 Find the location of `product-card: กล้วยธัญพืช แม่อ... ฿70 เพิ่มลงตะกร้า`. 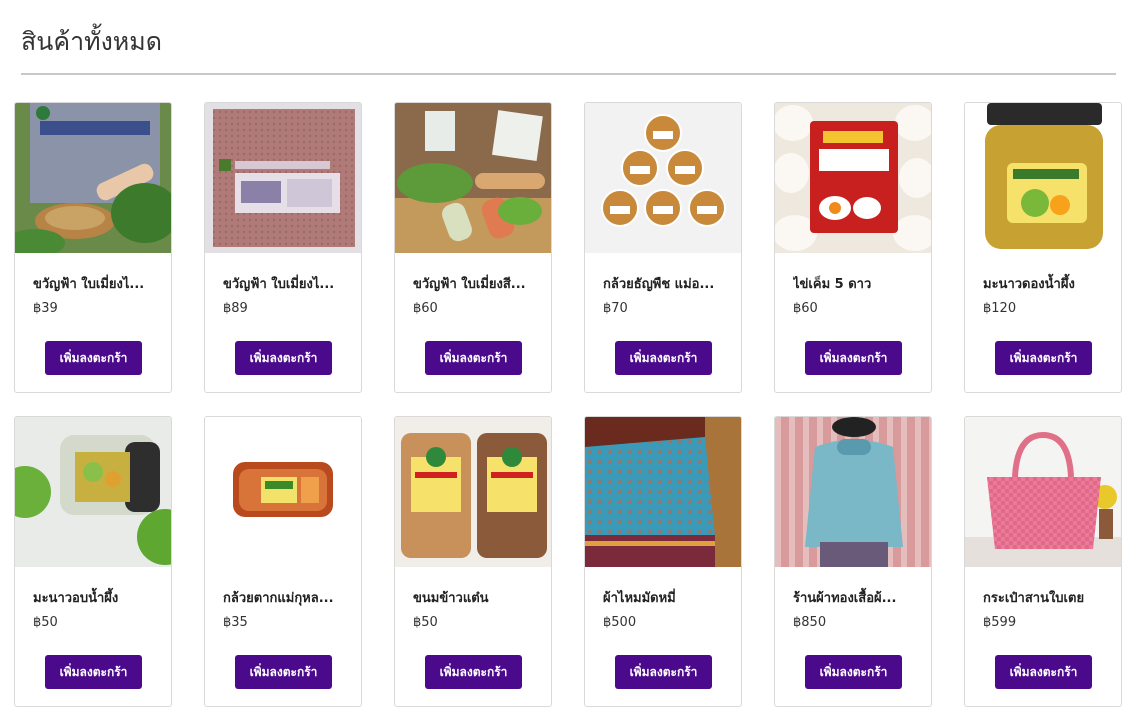

product-card: กล้วยธัญพืช แม่อ... ฿70 เพิ่มลงตะกร้า is located at coordinates (663, 247).